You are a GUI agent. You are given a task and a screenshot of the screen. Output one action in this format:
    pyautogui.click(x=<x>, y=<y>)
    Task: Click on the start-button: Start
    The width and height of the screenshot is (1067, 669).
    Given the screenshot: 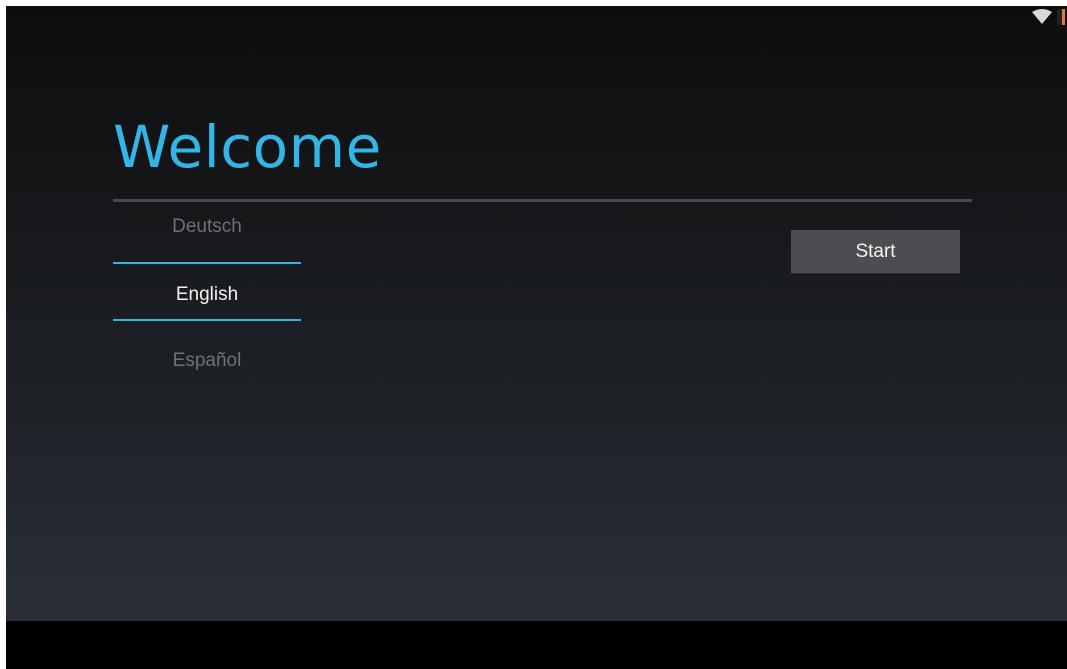 What is the action you would take?
    pyautogui.click(x=875, y=252)
    